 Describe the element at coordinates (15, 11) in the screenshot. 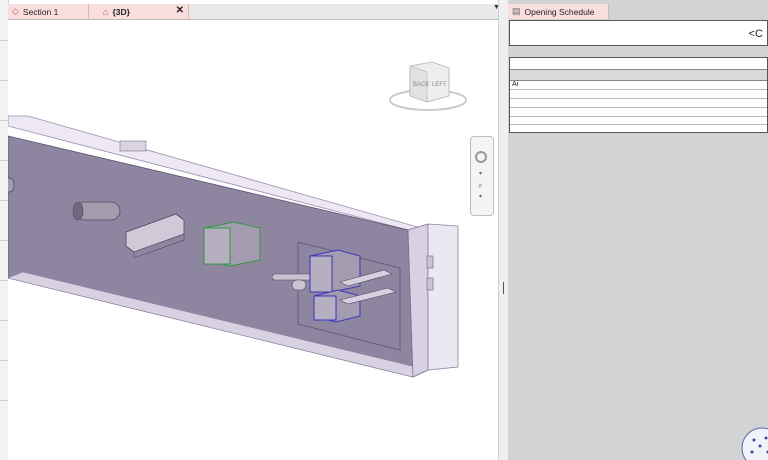

I see `section-view-icon: ◇` at that location.